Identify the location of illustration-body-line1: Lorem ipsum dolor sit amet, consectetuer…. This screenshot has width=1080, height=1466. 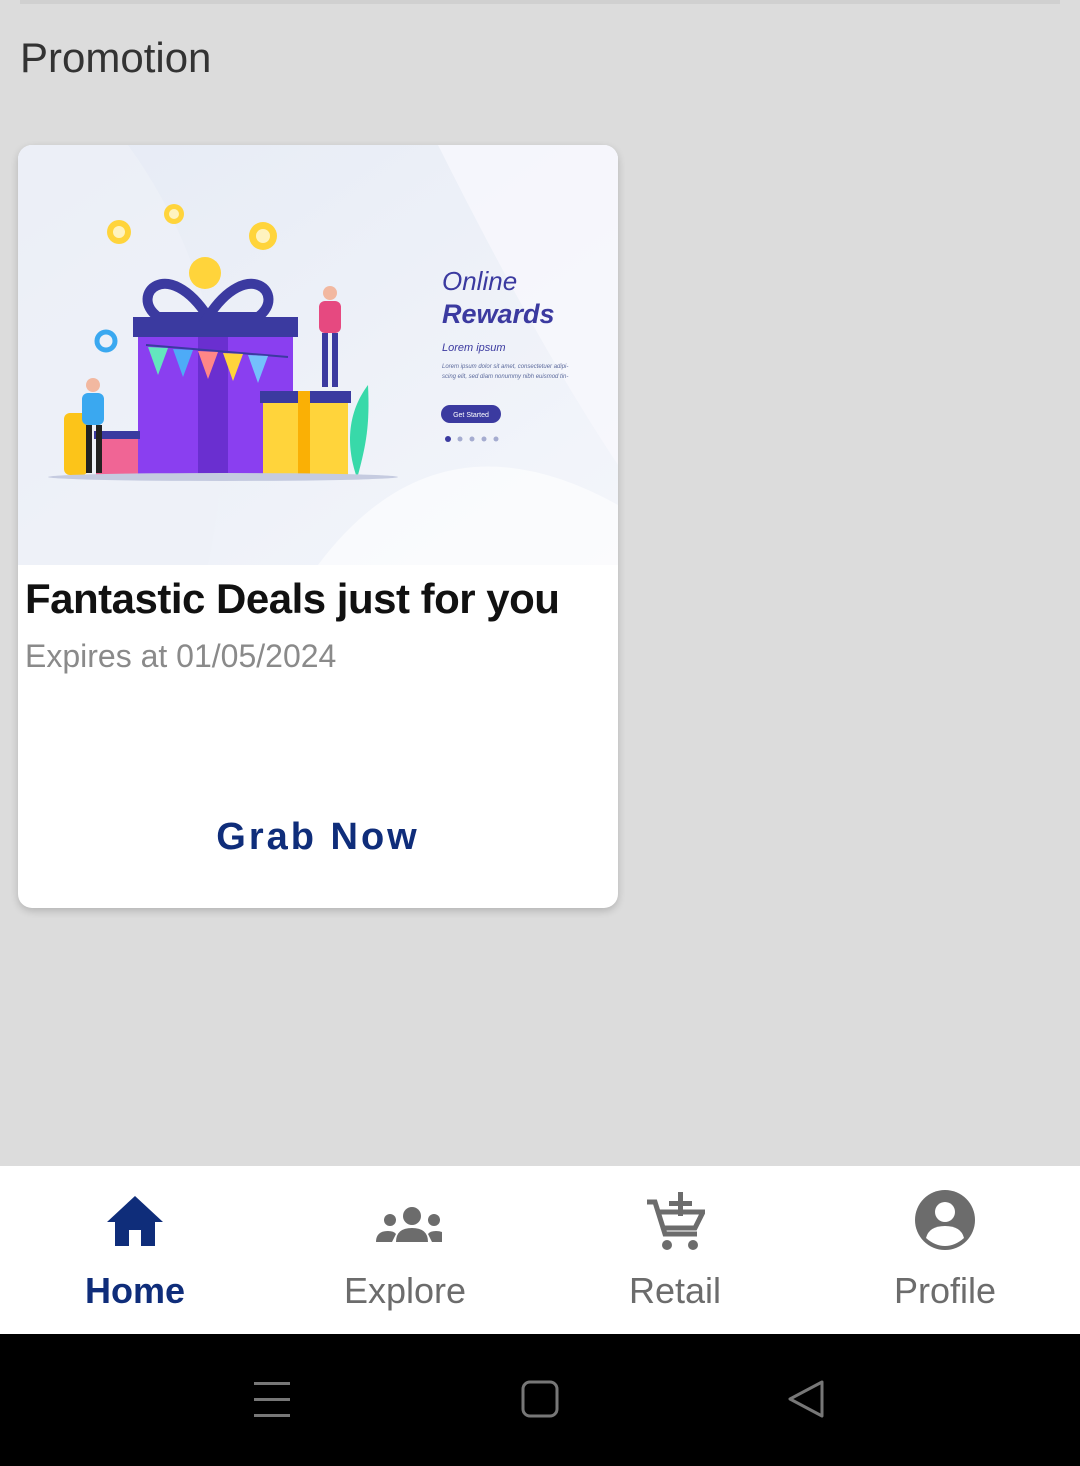
(505, 367).